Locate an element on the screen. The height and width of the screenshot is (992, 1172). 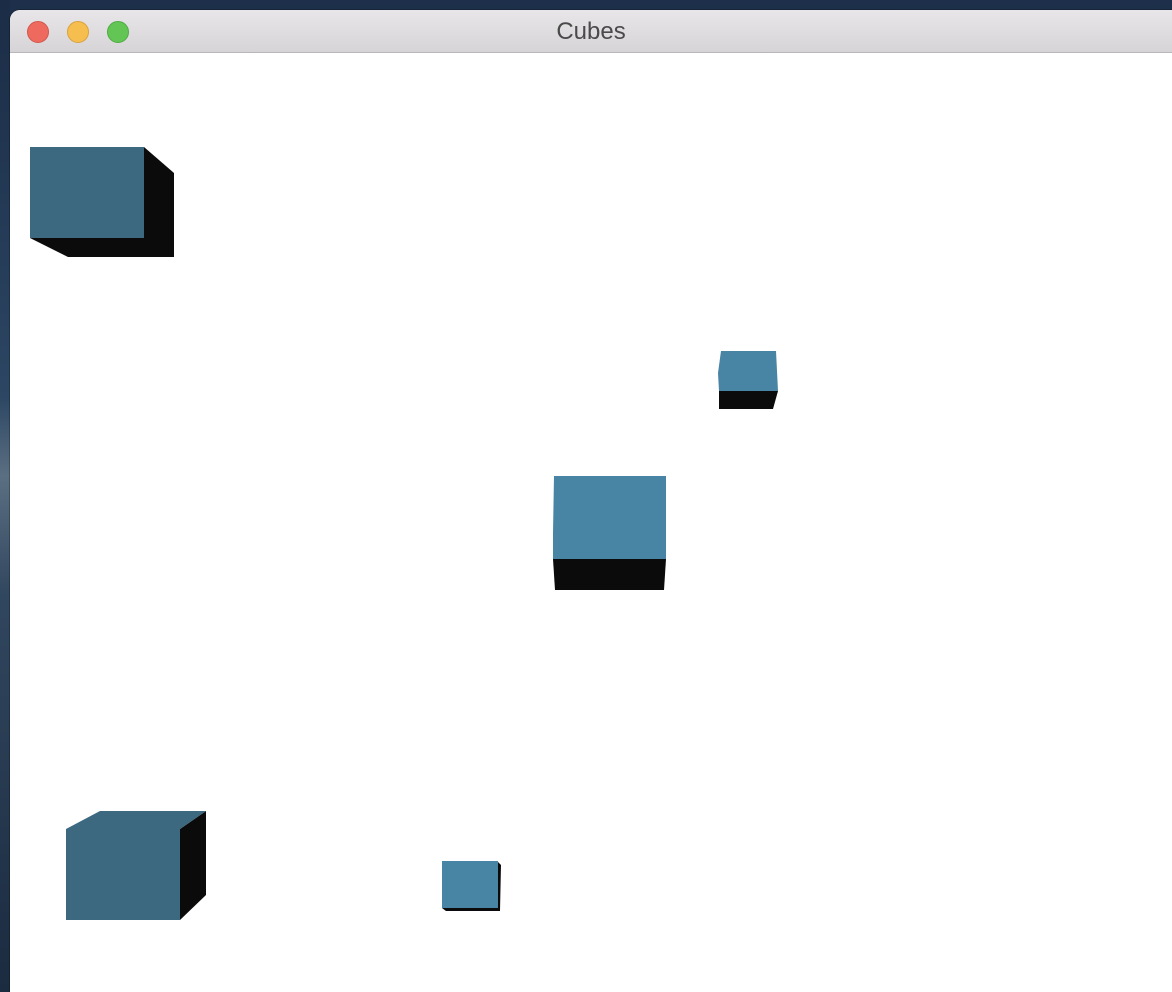
window-title: Cubes is located at coordinates (591, 31).